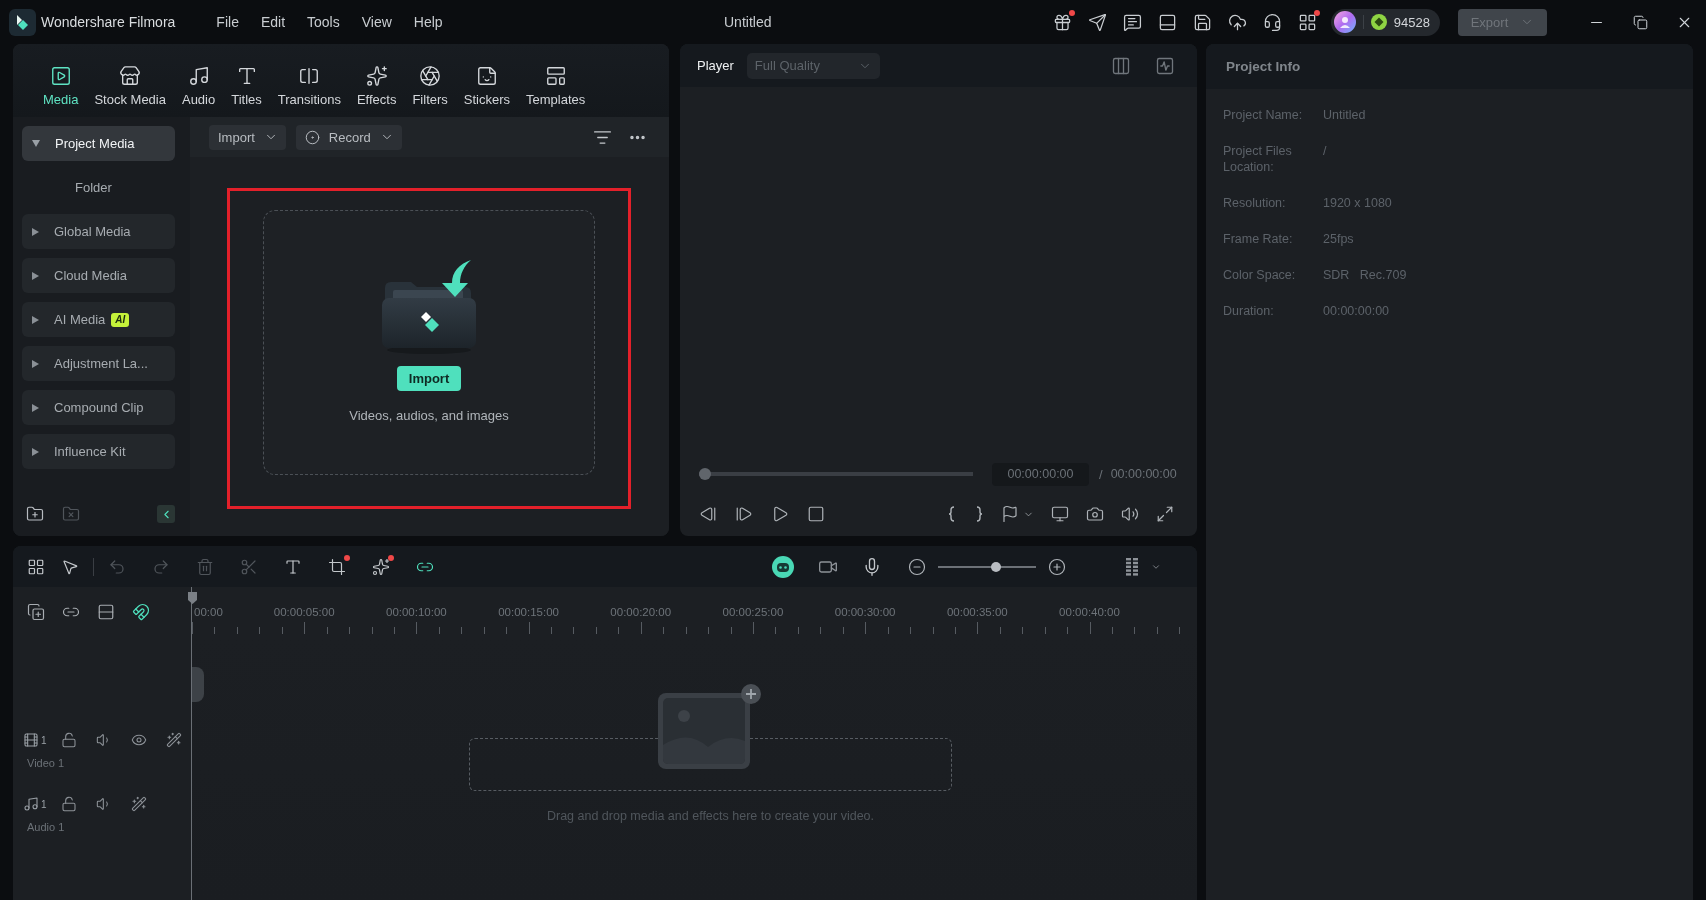 The width and height of the screenshot is (1706, 900). I want to click on category-tab: Stickers, so click(487, 86).